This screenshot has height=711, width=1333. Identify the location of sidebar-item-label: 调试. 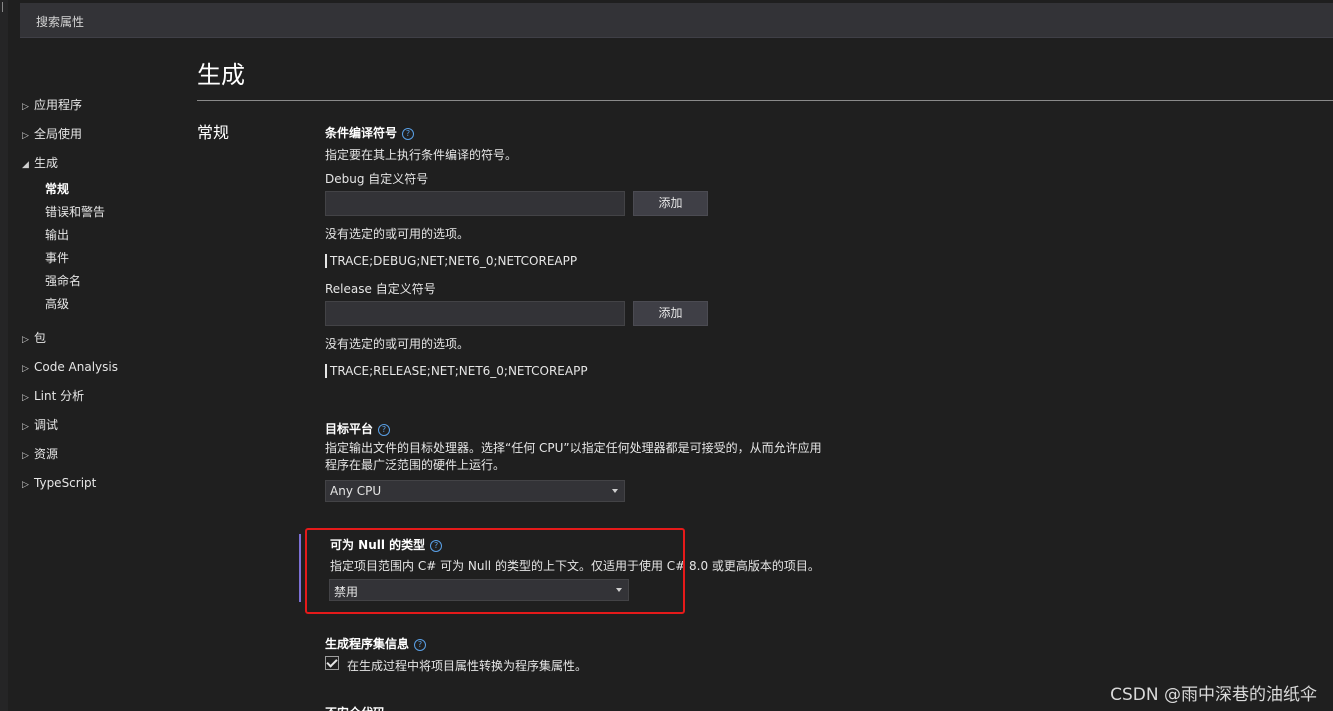
(46, 425).